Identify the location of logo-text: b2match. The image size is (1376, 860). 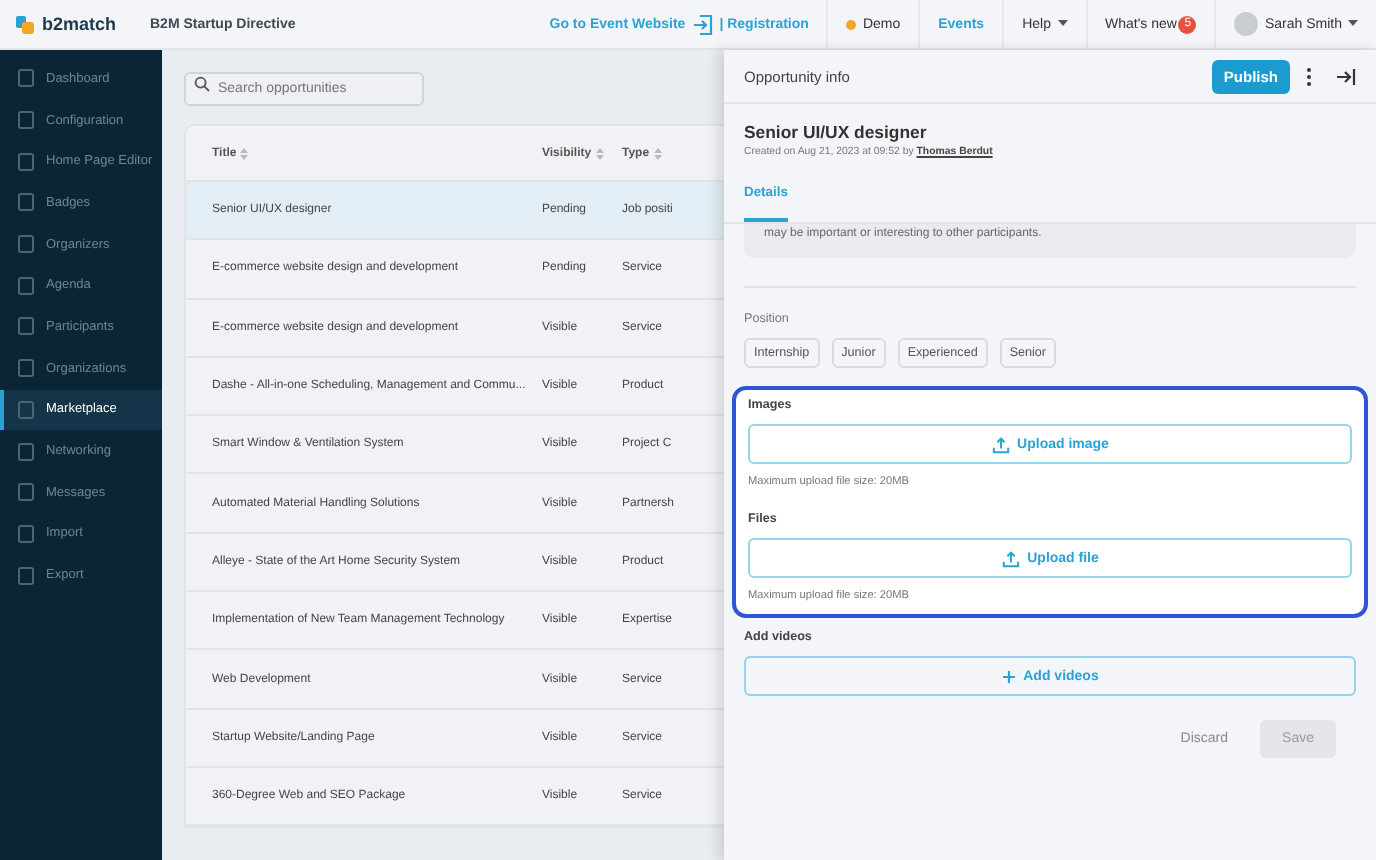
(79, 24).